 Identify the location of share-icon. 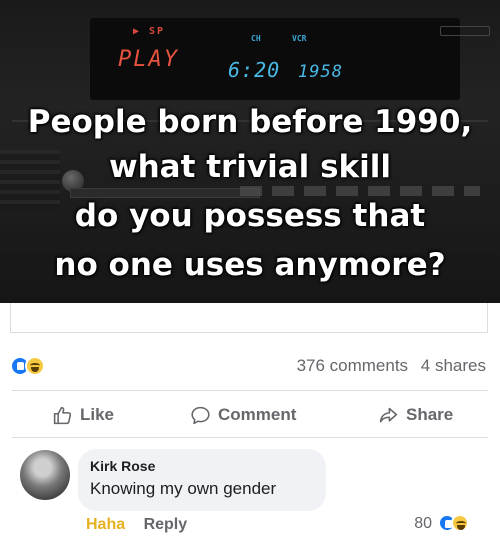
(388, 414).